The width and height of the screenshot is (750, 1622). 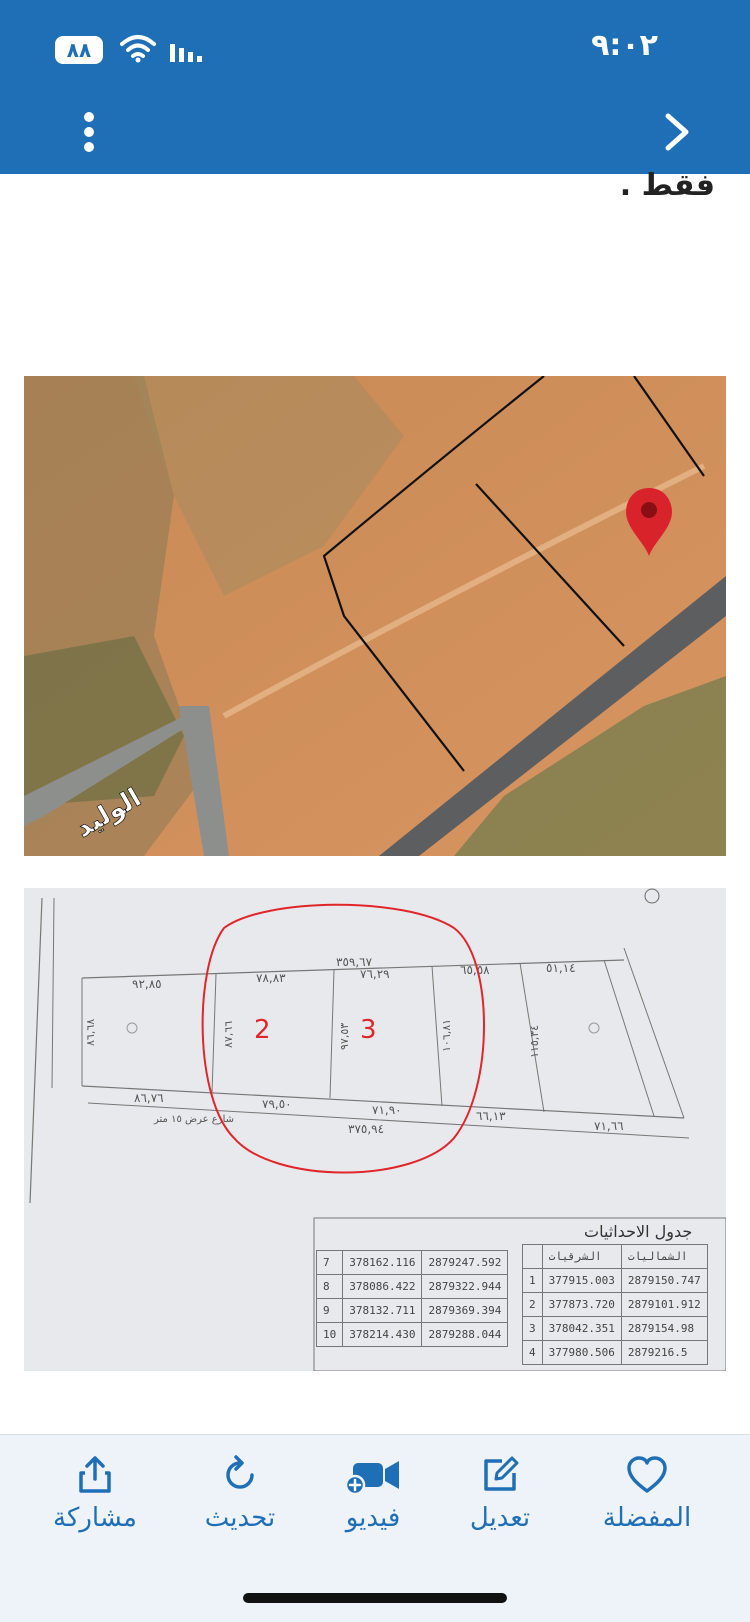 What do you see at coordinates (667, 185) in the screenshot?
I see `article-text: فقط .` at bounding box center [667, 185].